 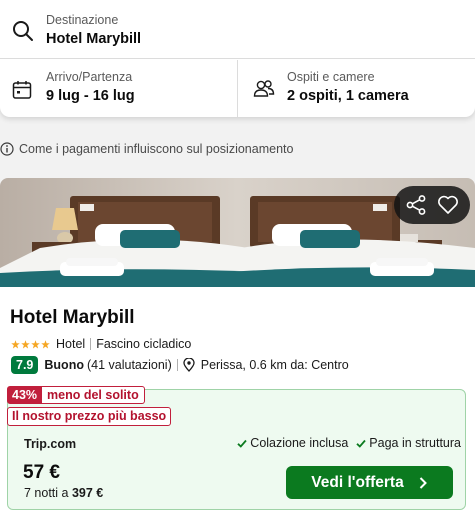 I want to click on rating-word: Buono, so click(x=64, y=365).